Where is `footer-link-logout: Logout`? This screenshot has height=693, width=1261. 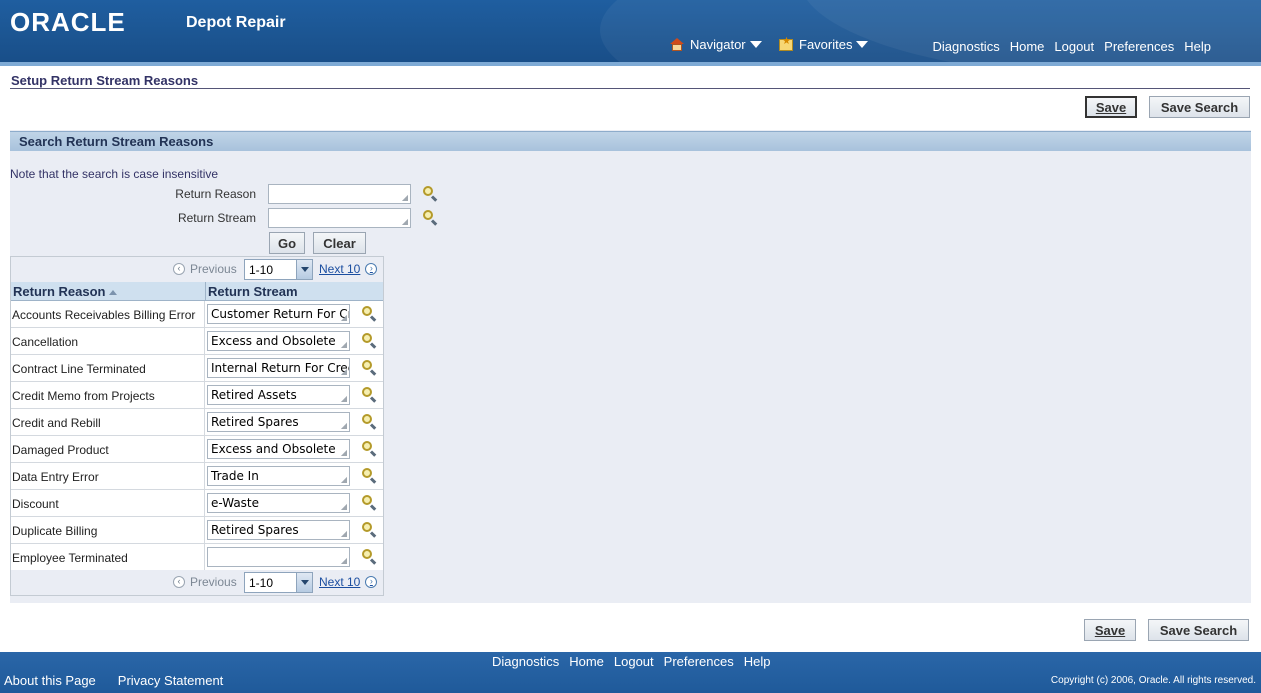
footer-link-logout: Logout is located at coordinates (634, 661).